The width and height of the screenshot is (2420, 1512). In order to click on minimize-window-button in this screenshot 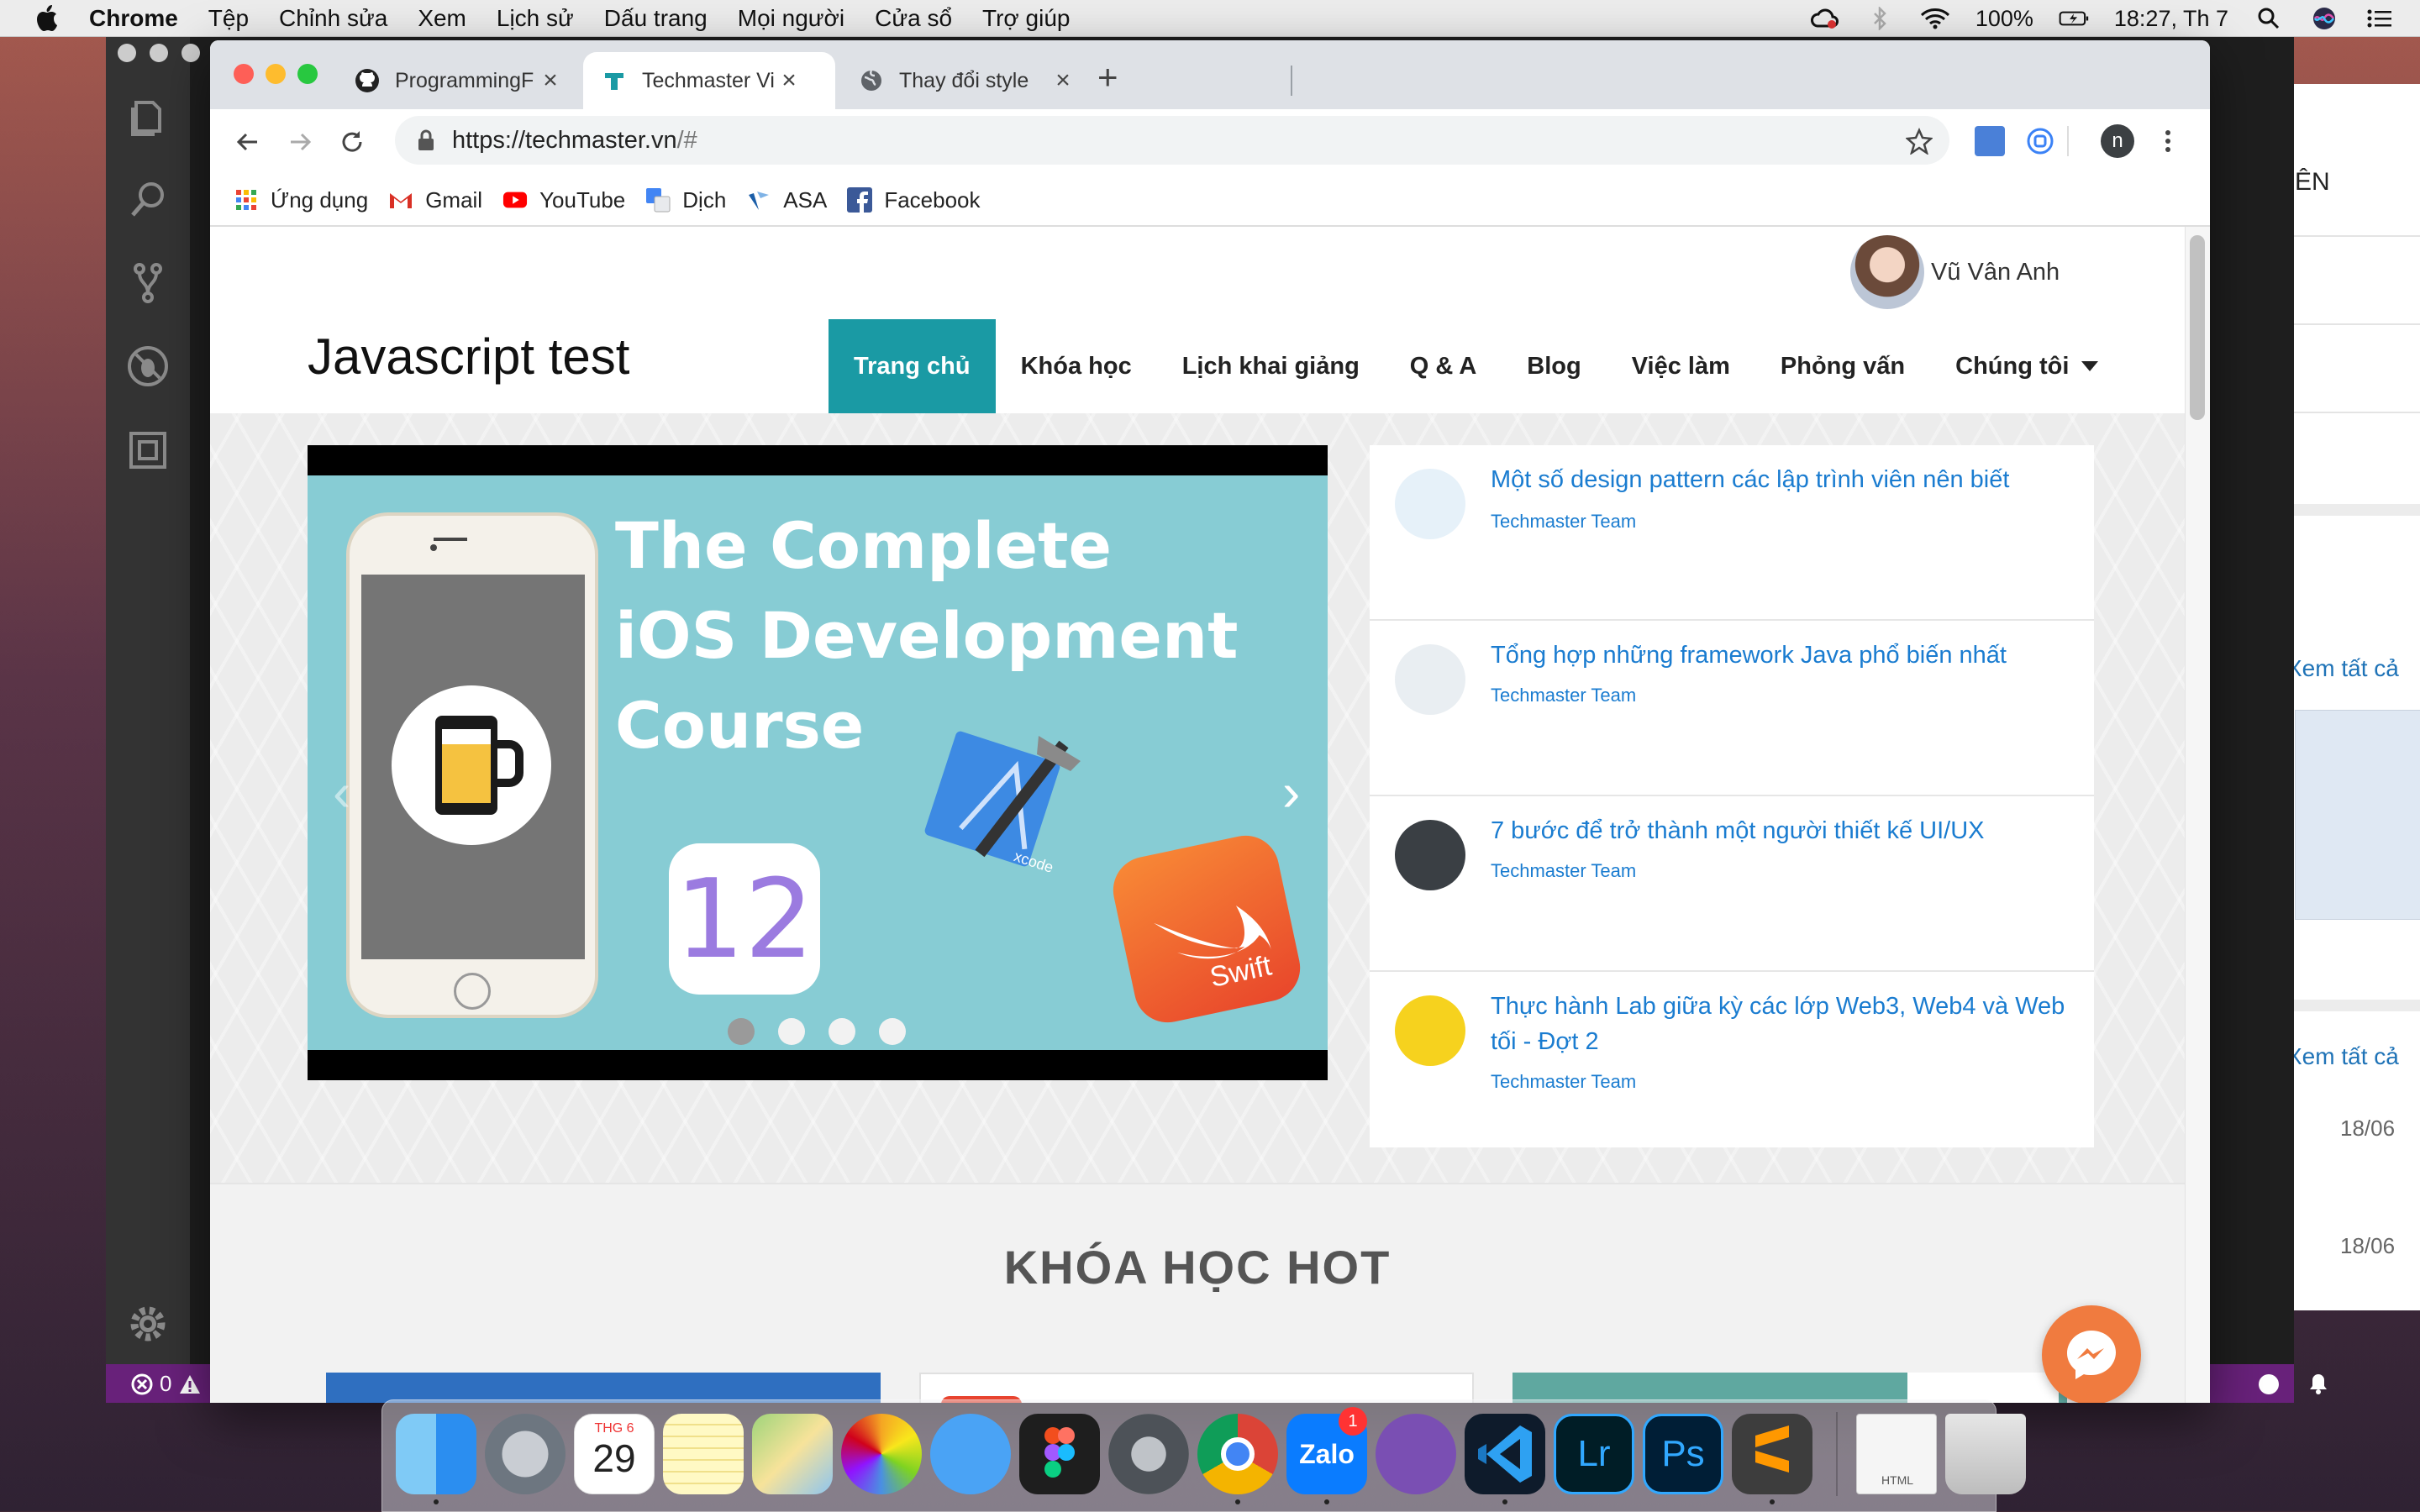, I will do `click(276, 74)`.